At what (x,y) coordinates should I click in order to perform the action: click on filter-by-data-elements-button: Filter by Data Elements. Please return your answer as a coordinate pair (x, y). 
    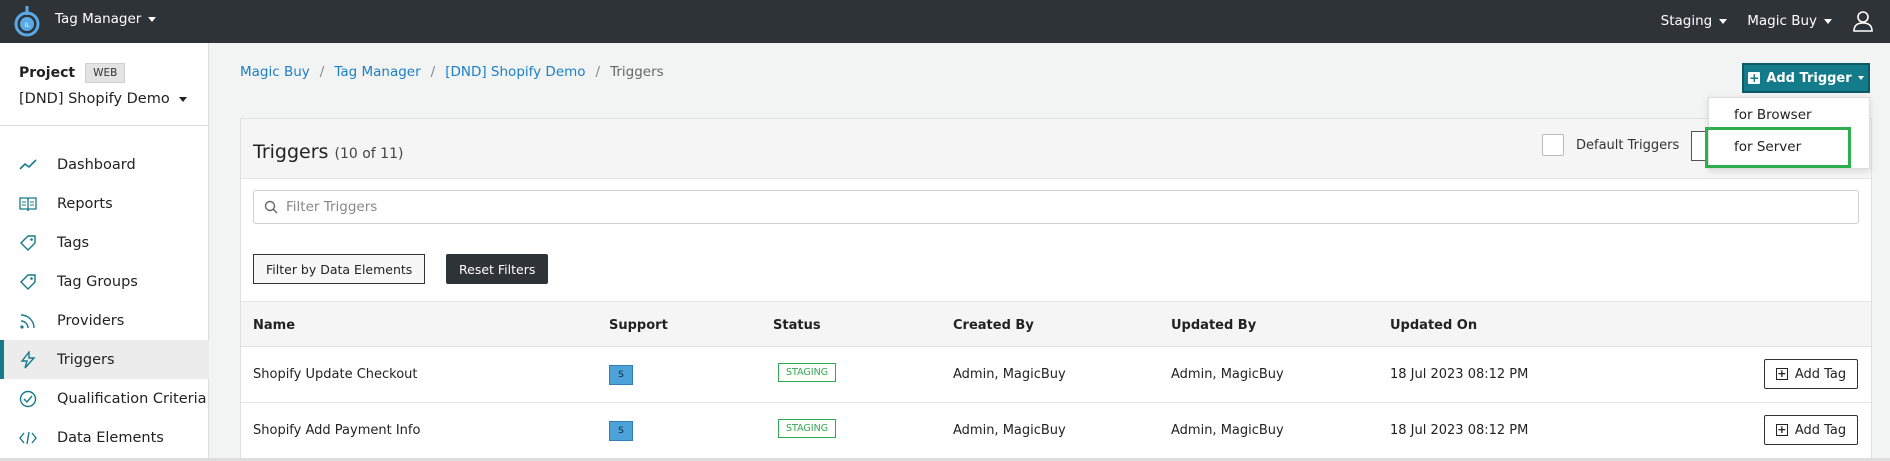
    Looking at the image, I should click on (339, 269).